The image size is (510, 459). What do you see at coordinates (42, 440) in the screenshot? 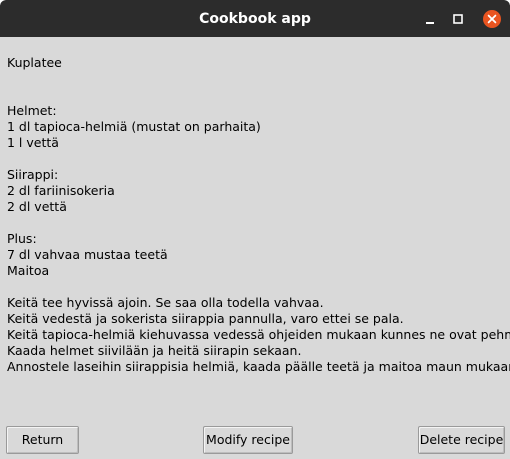
I see `return-button: Return` at bounding box center [42, 440].